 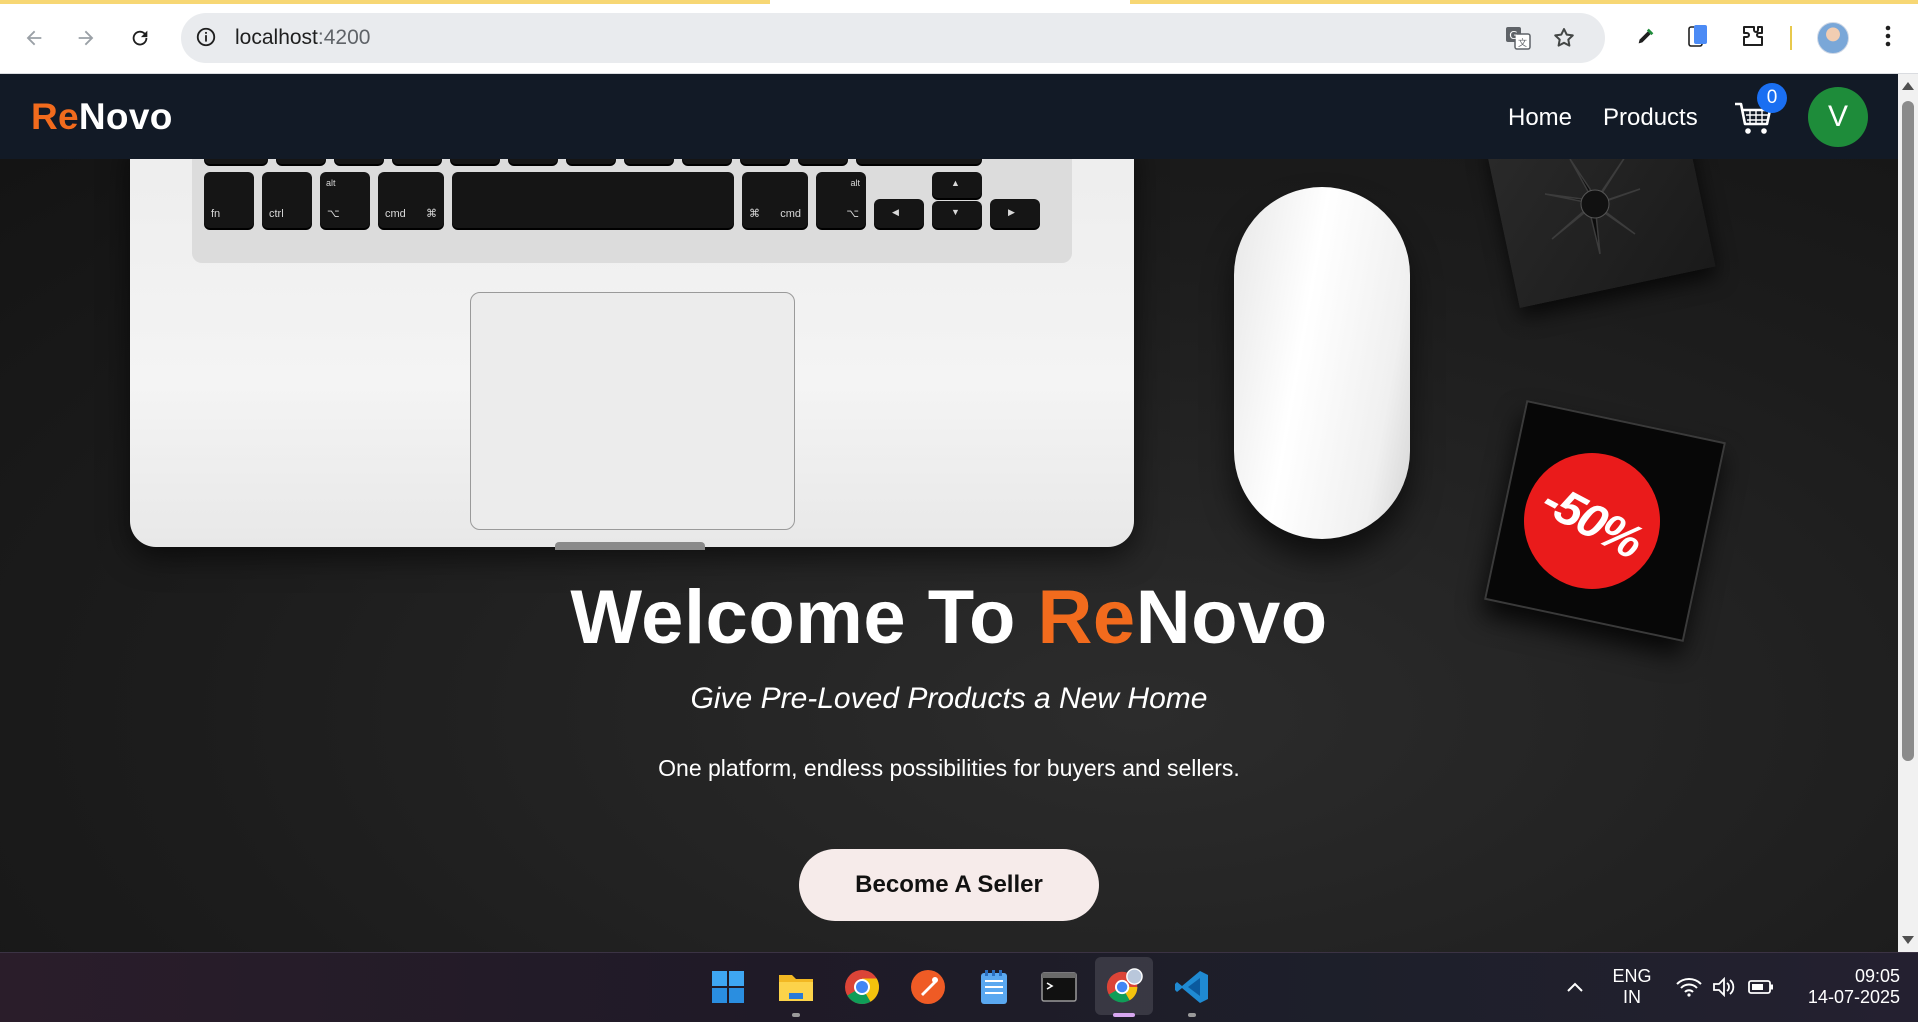 I want to click on logo-re: Re, so click(x=55, y=116).